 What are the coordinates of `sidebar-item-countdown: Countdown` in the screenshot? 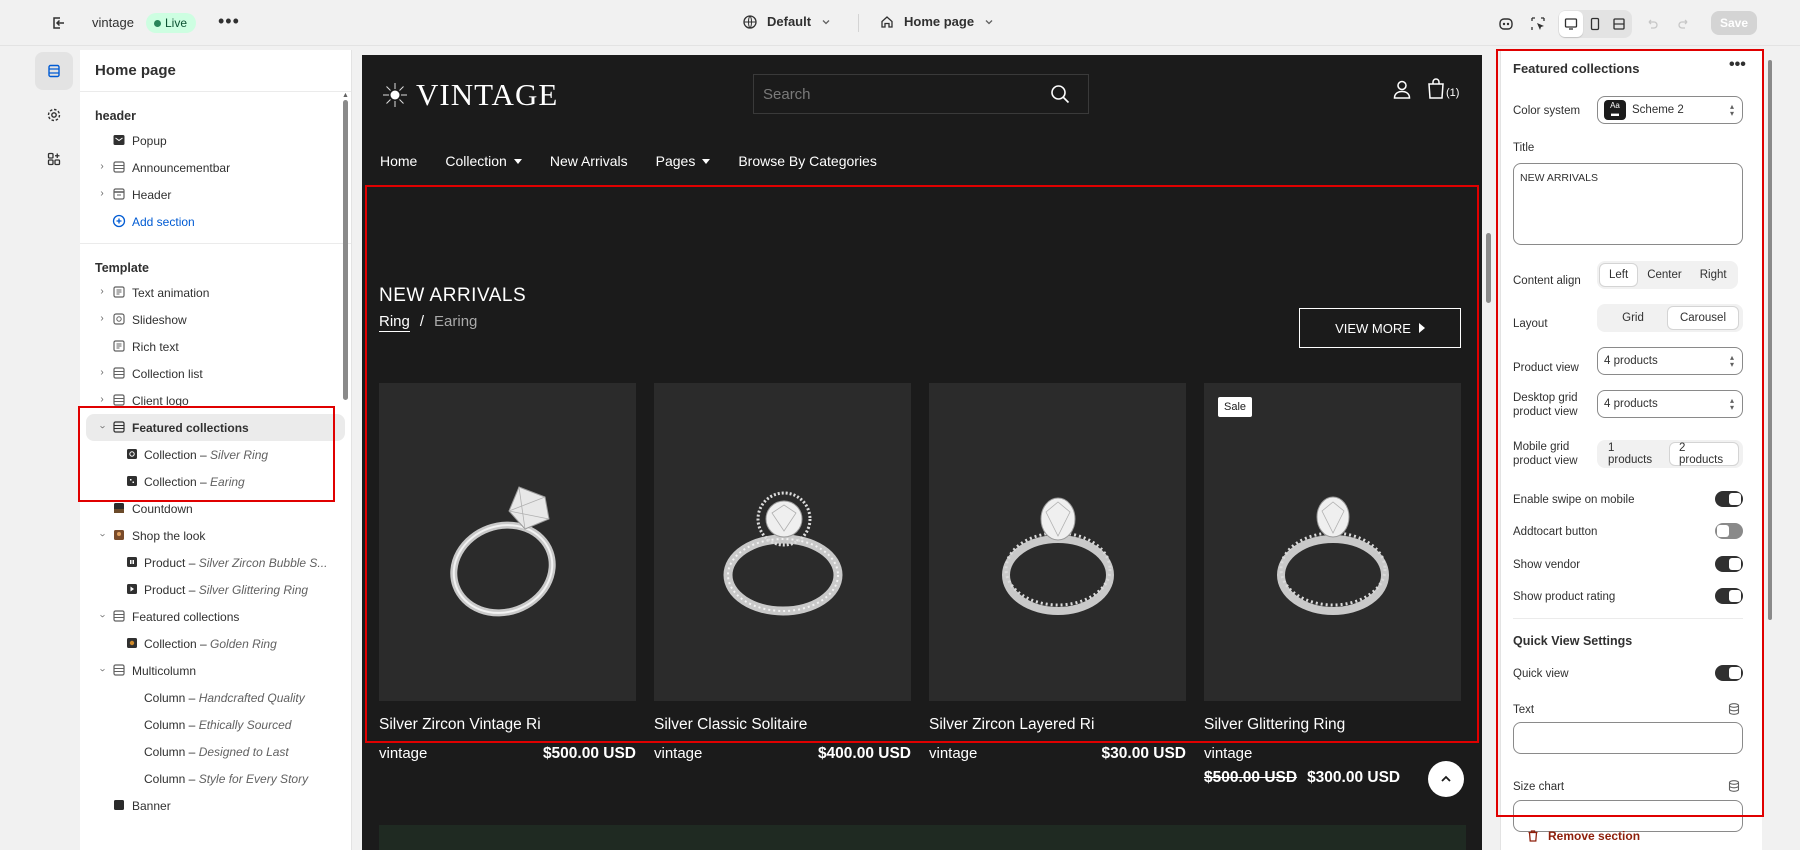 It's located at (215, 508).